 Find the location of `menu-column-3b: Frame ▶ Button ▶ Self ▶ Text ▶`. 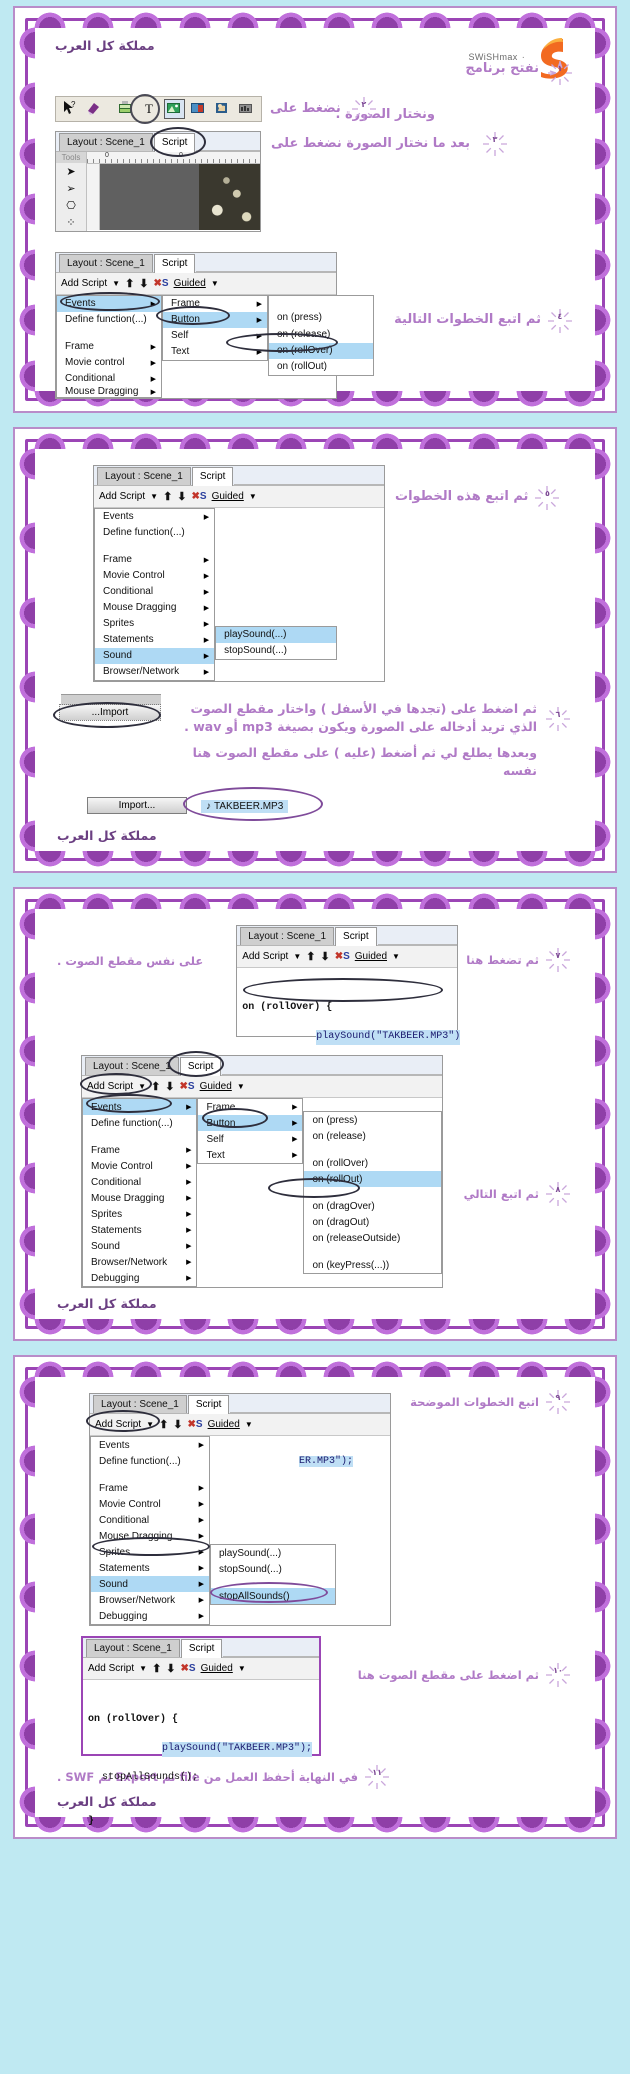

menu-column-3b: Frame ▶ Button ▶ Self ▶ Text ▶ is located at coordinates (250, 1131).